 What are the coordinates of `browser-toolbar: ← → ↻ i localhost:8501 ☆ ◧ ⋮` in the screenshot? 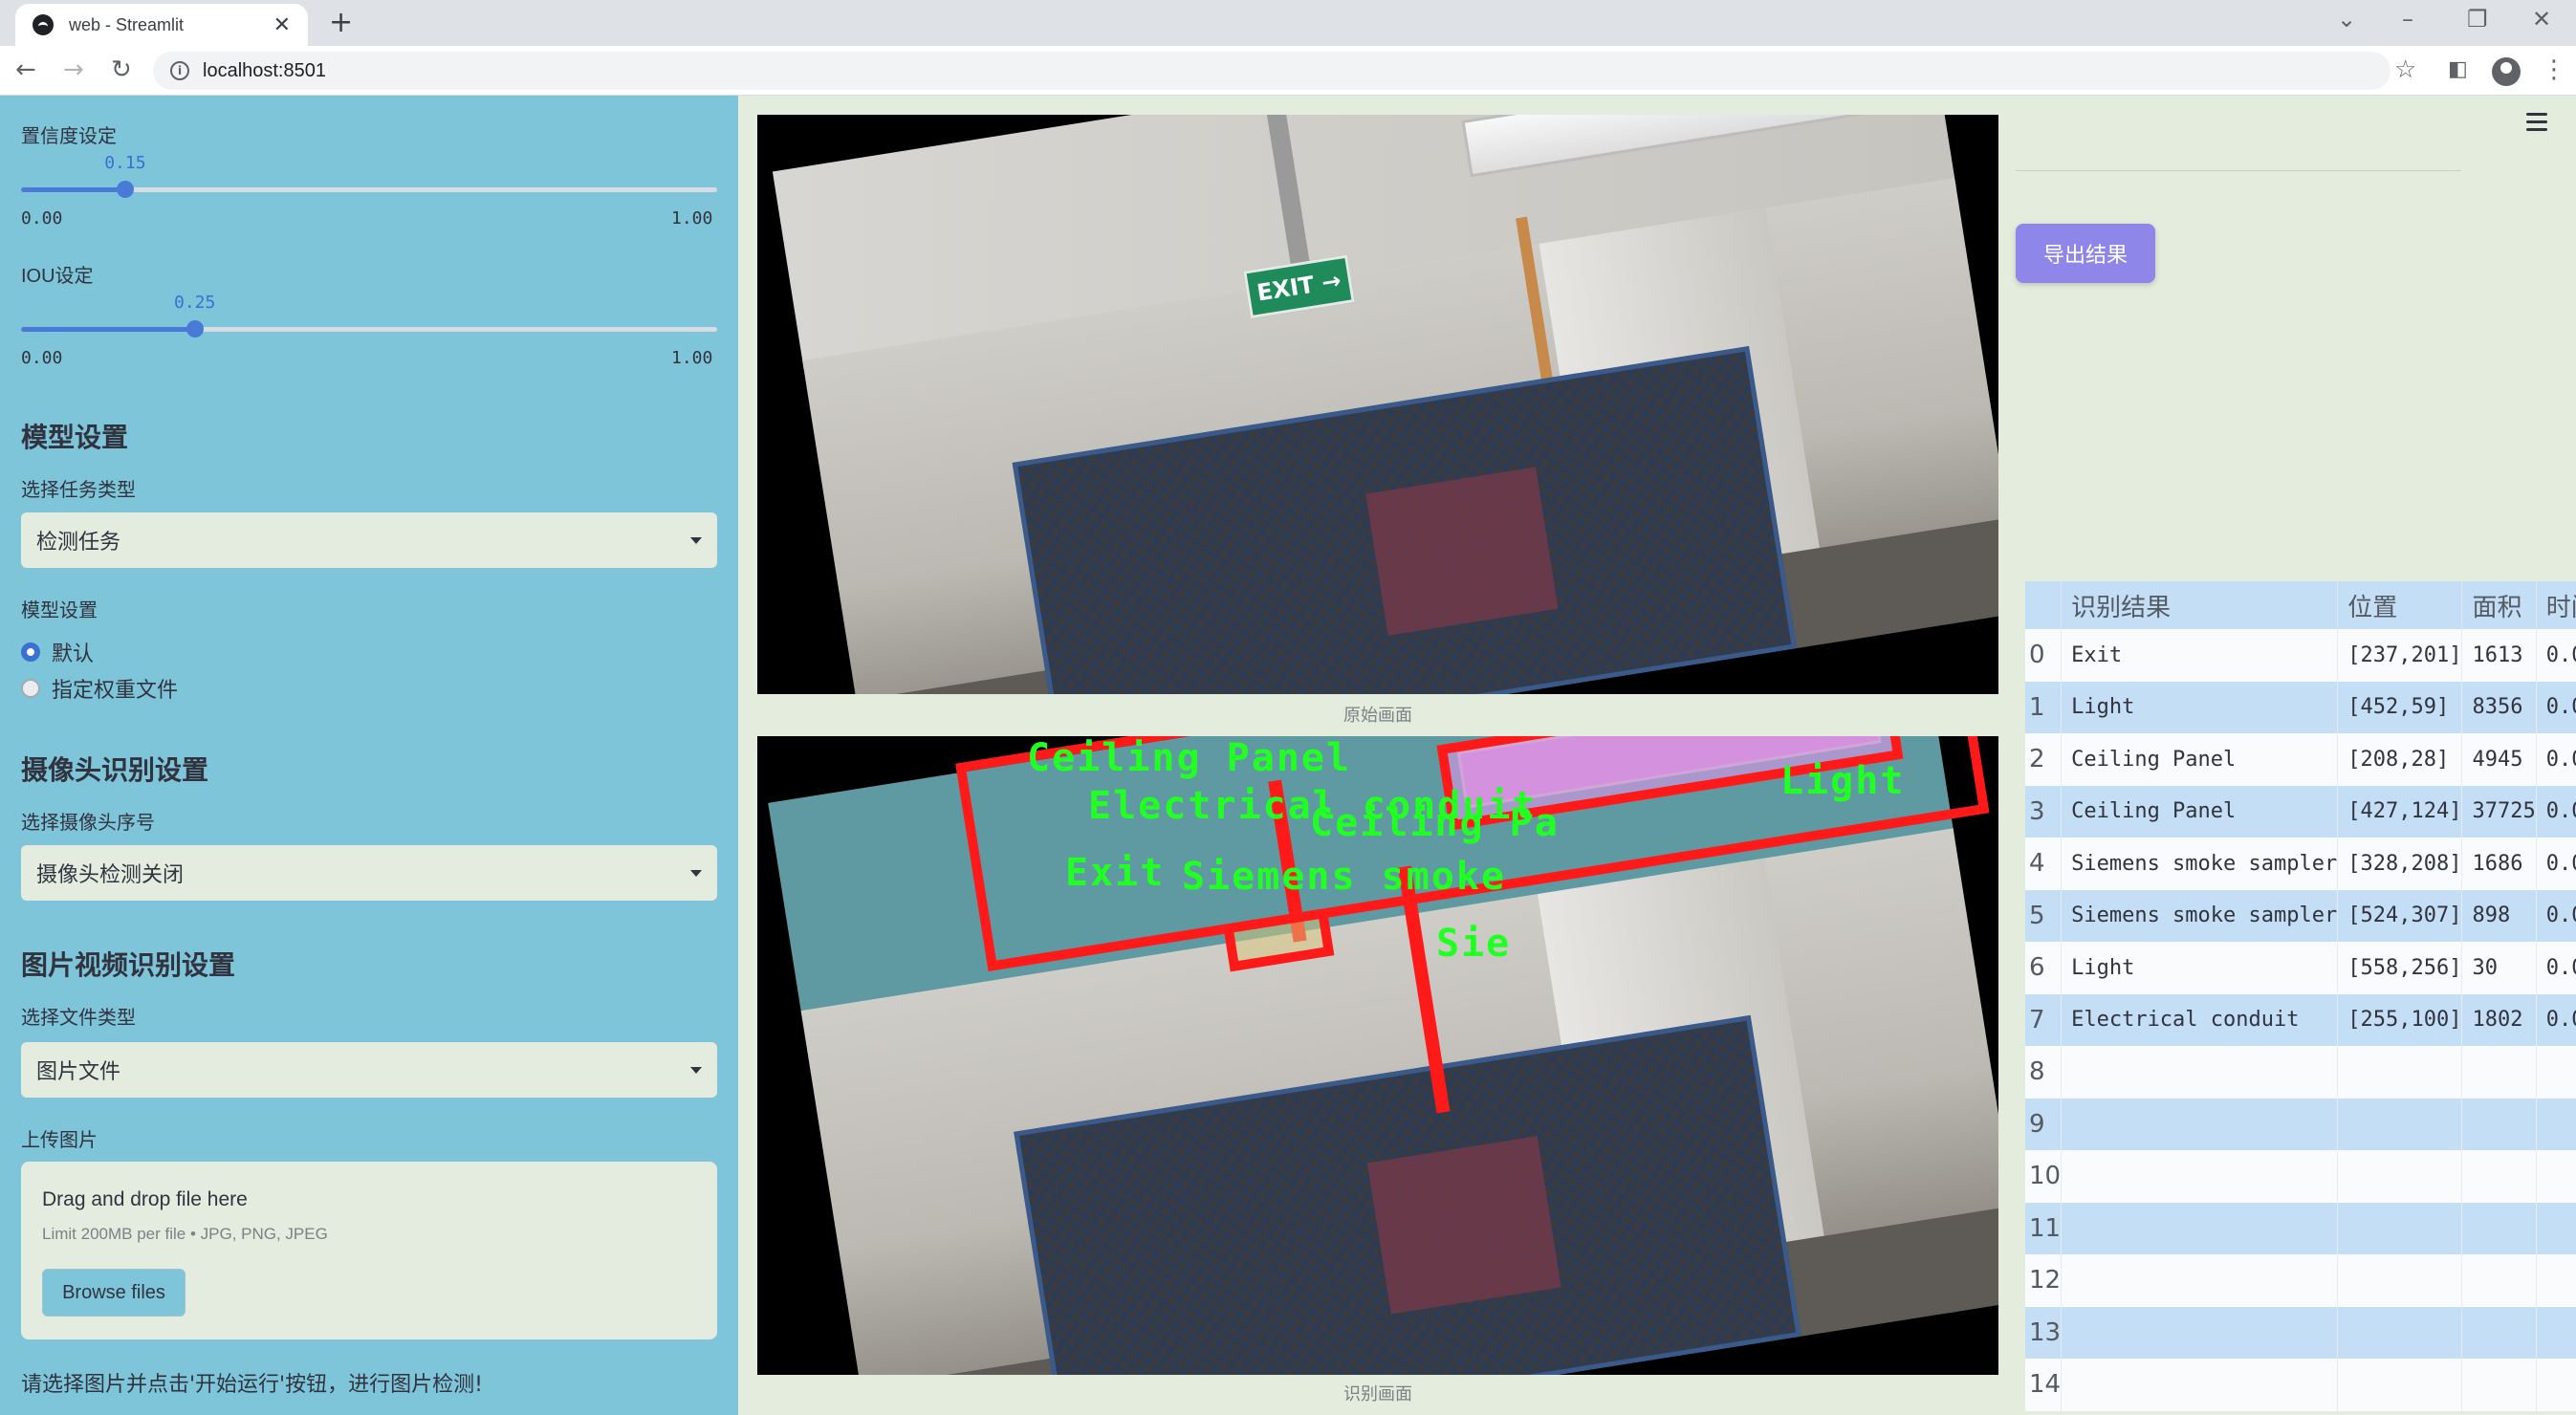 It's located at (1288, 71).